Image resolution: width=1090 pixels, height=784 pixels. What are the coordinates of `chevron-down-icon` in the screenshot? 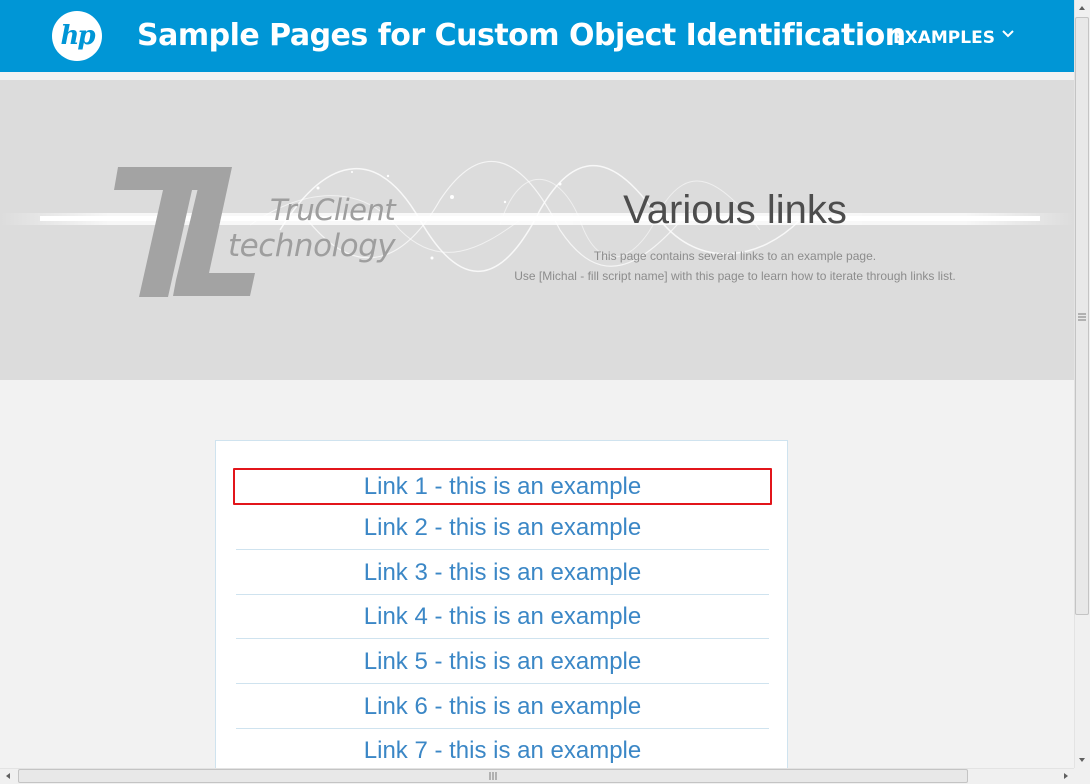 It's located at (1008, 34).